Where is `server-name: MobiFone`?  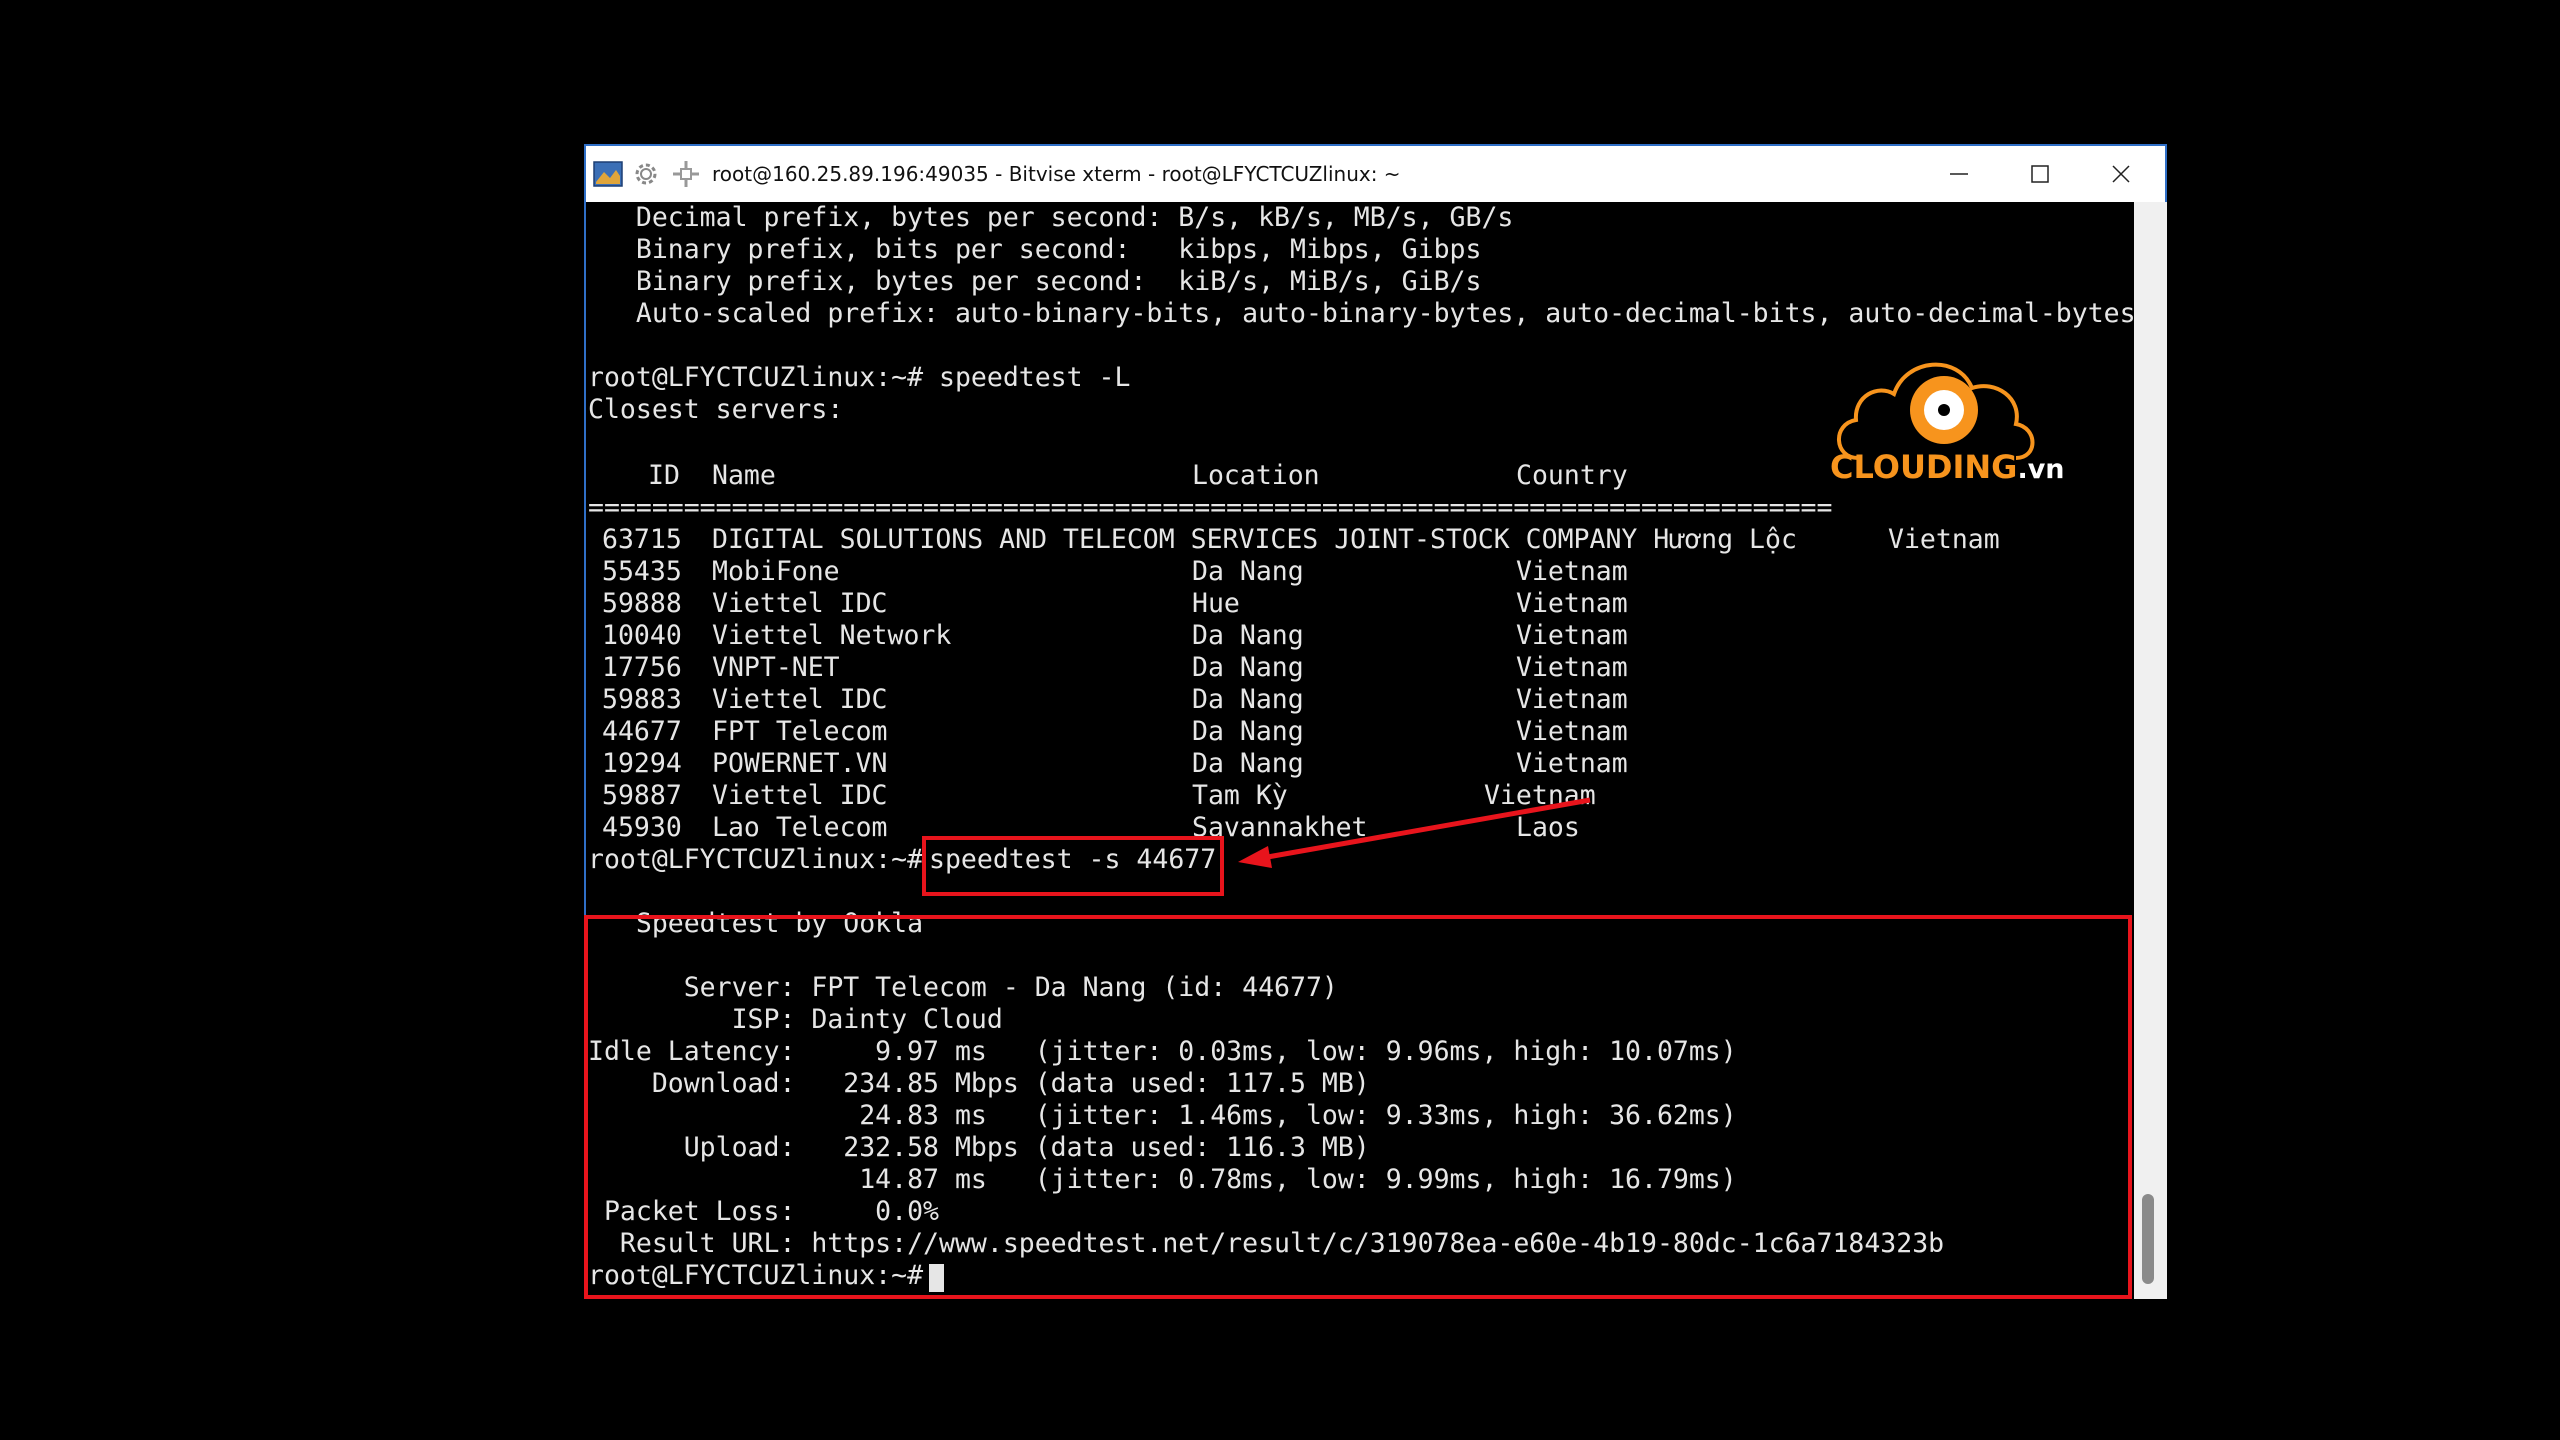 server-name: MobiFone is located at coordinates (776, 571).